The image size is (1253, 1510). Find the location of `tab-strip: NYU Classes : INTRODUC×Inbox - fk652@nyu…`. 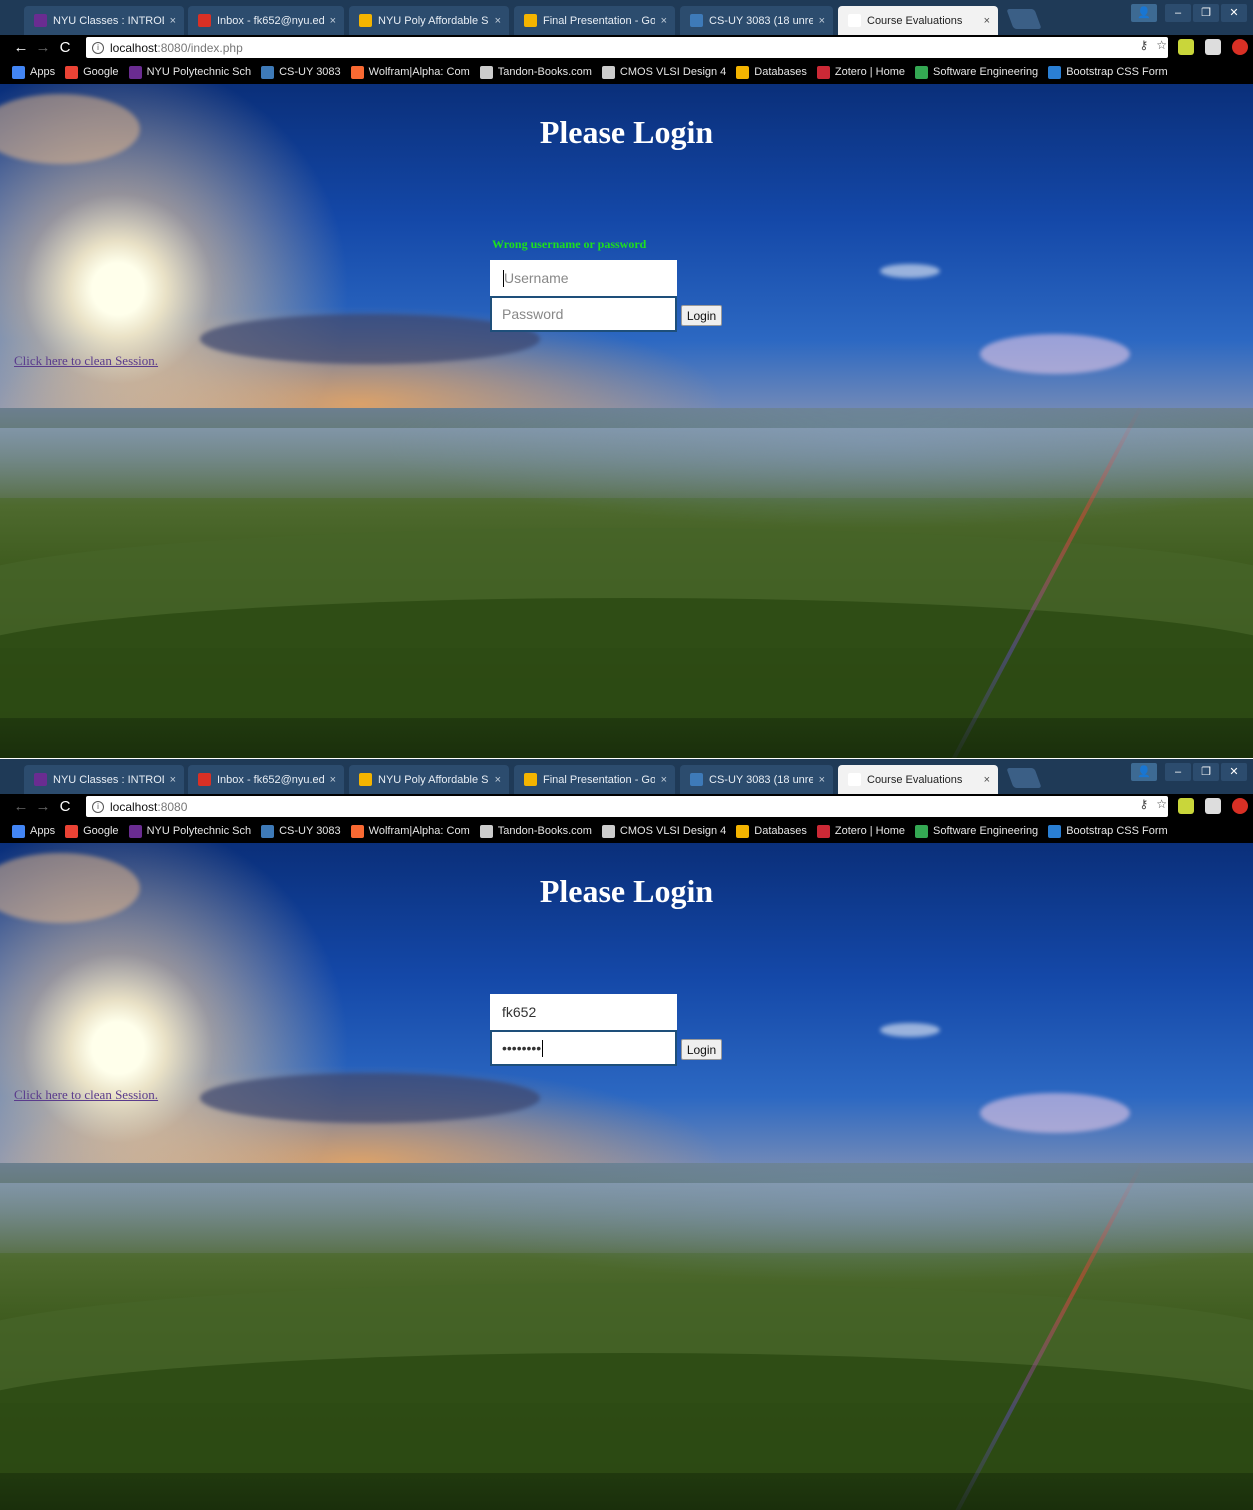

tab-strip: NYU Classes : INTRODUC×Inbox - fk652@nyu… is located at coordinates (626, 17).